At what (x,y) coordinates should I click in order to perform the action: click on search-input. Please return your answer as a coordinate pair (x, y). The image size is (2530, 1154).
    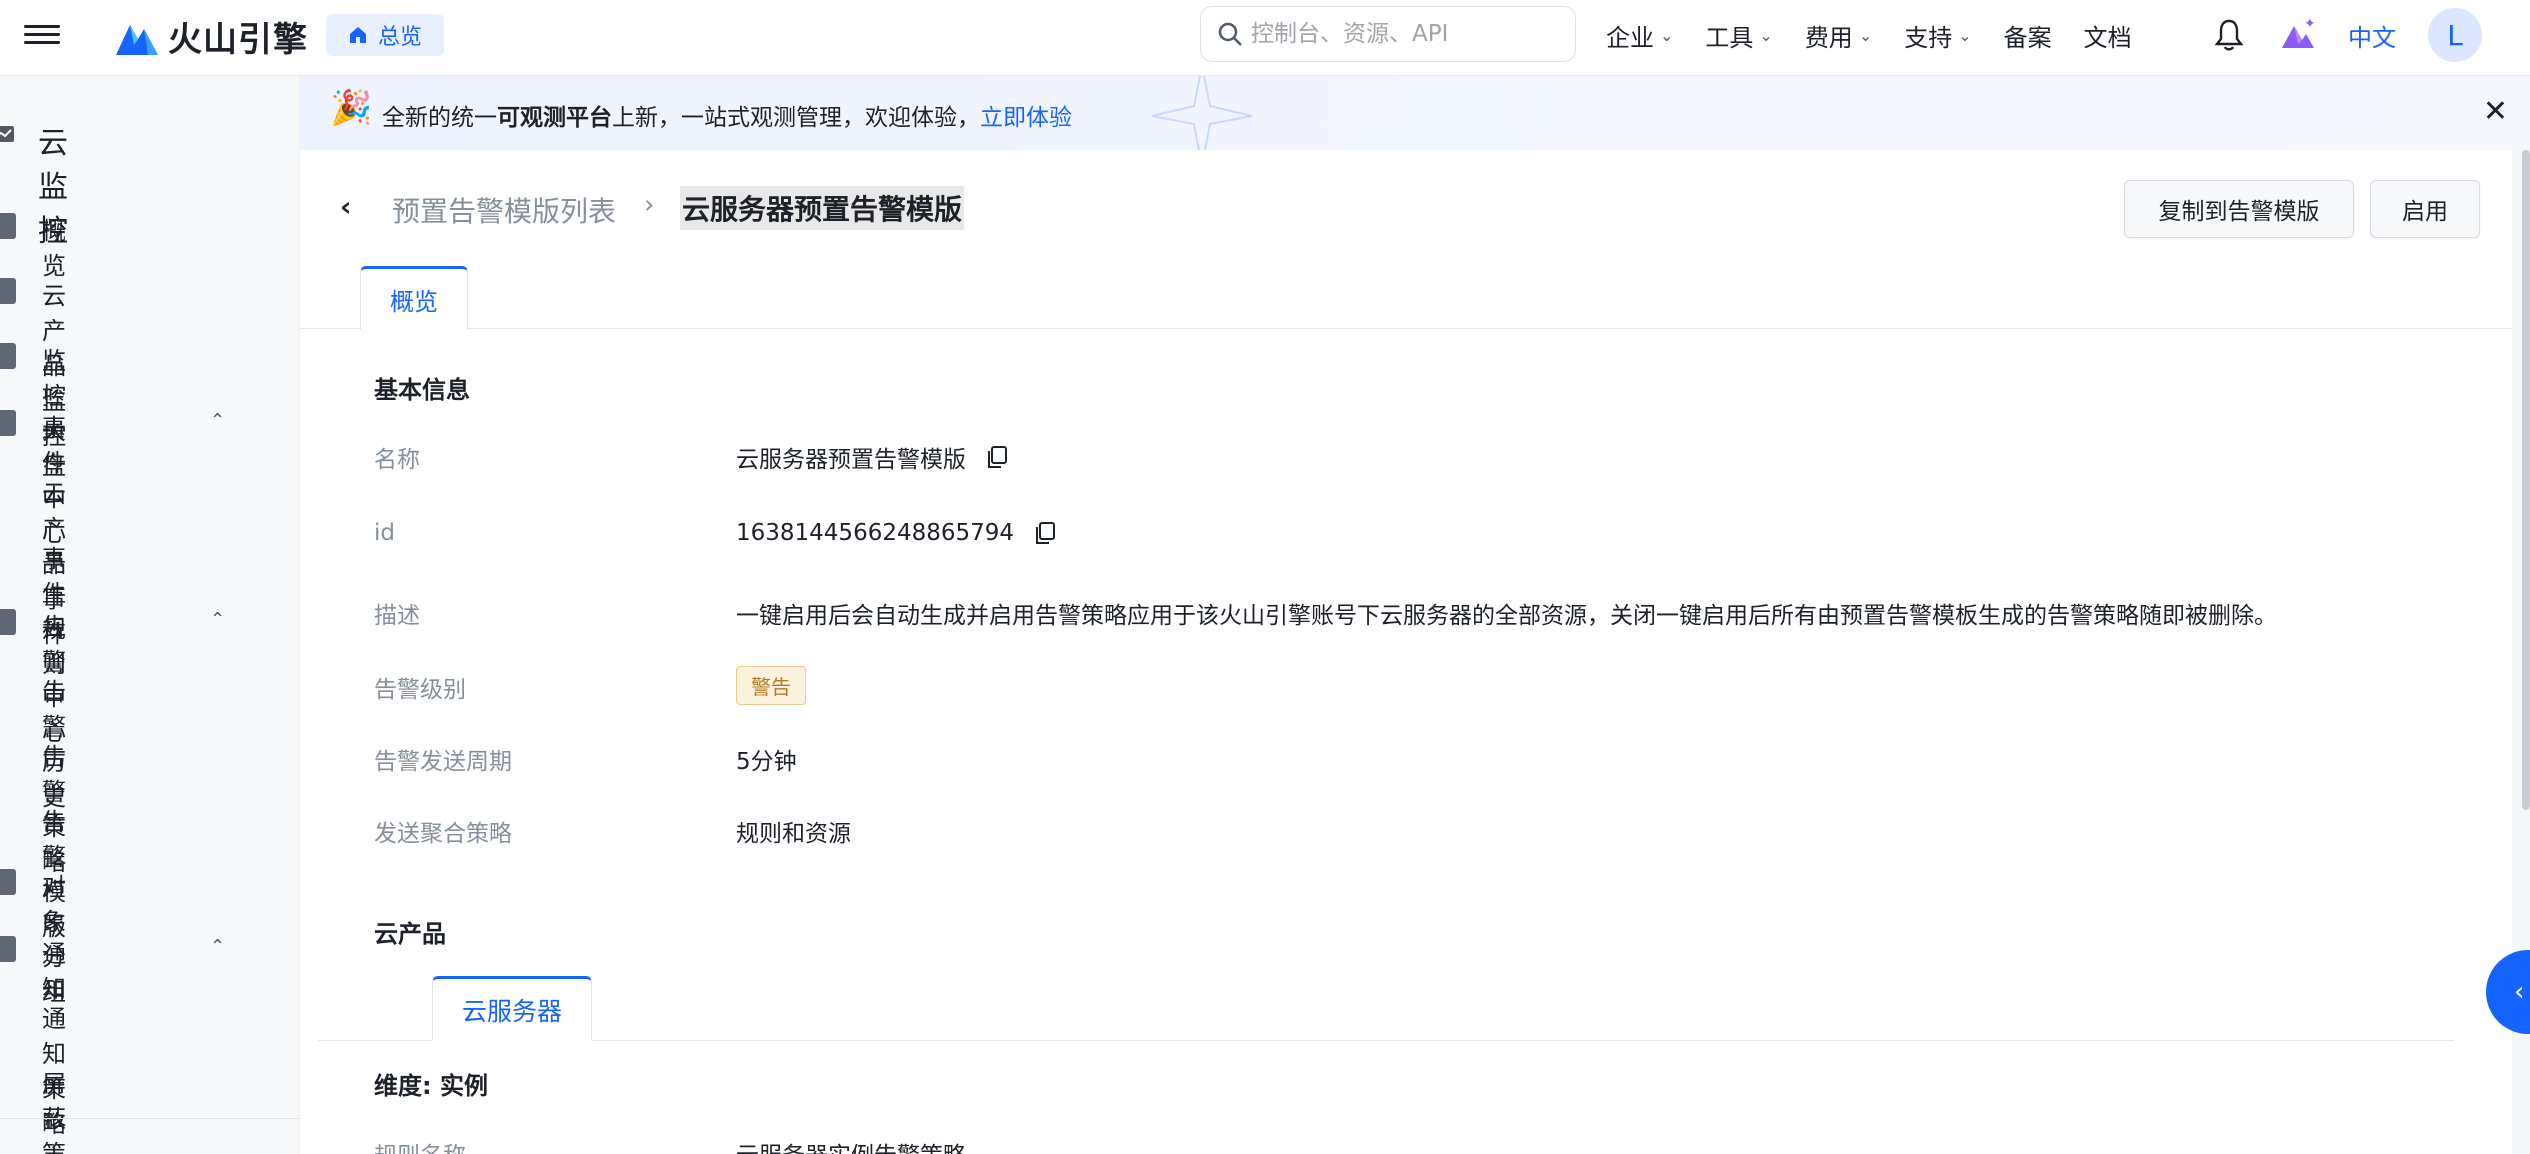
    Looking at the image, I should click on (1401, 34).